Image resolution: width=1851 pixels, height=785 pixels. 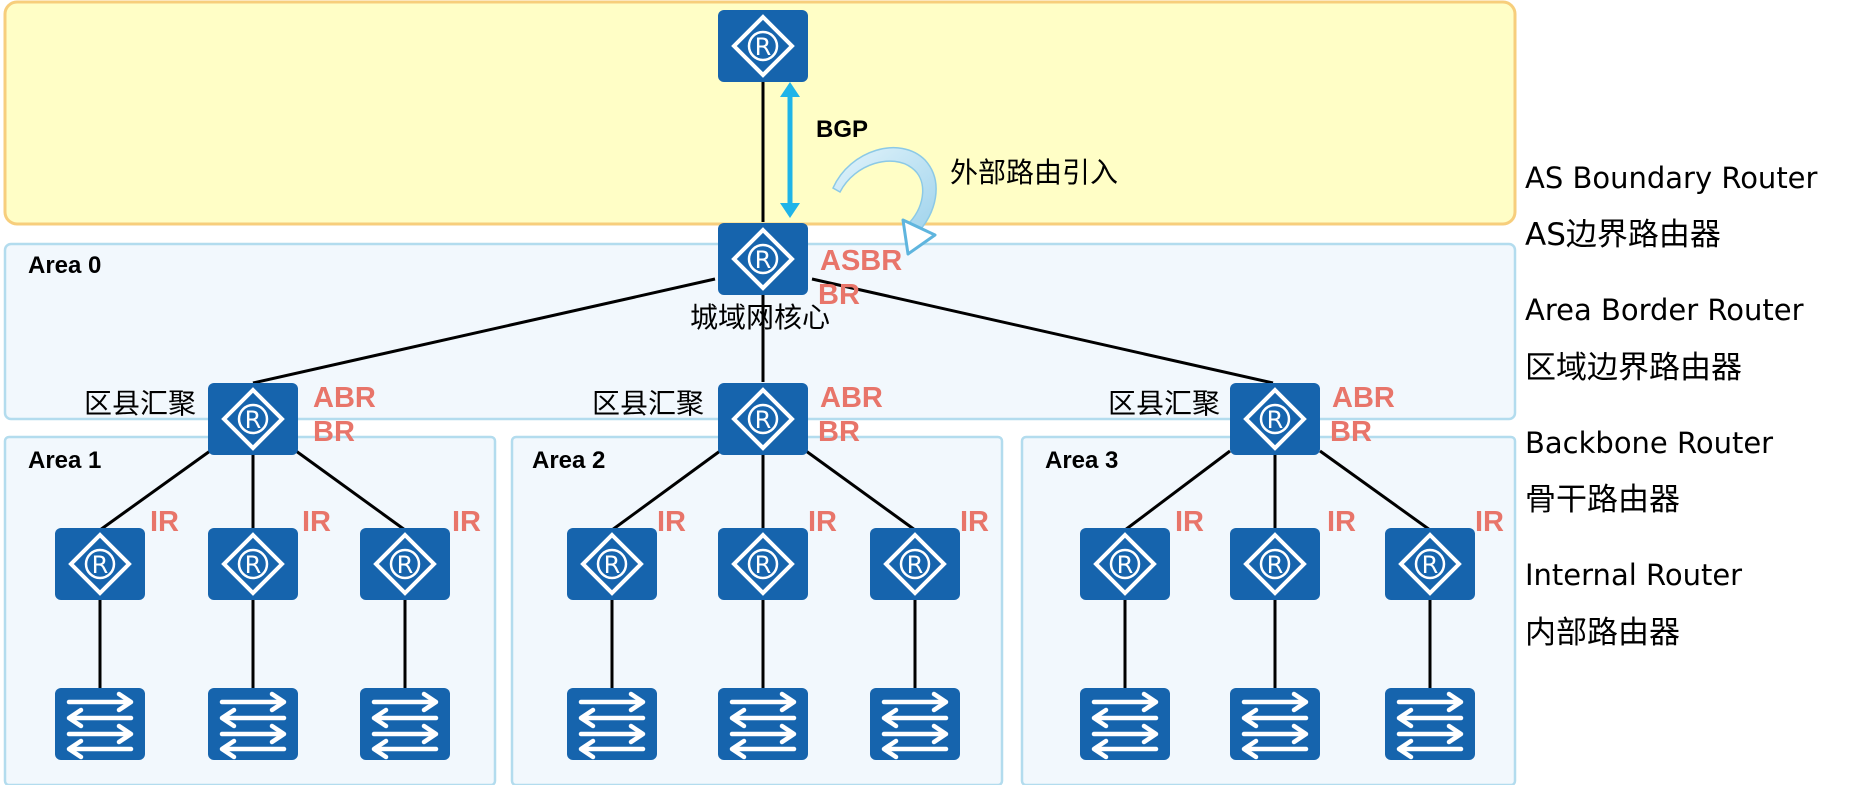 I want to click on internal-routers, so click(x=765, y=564).